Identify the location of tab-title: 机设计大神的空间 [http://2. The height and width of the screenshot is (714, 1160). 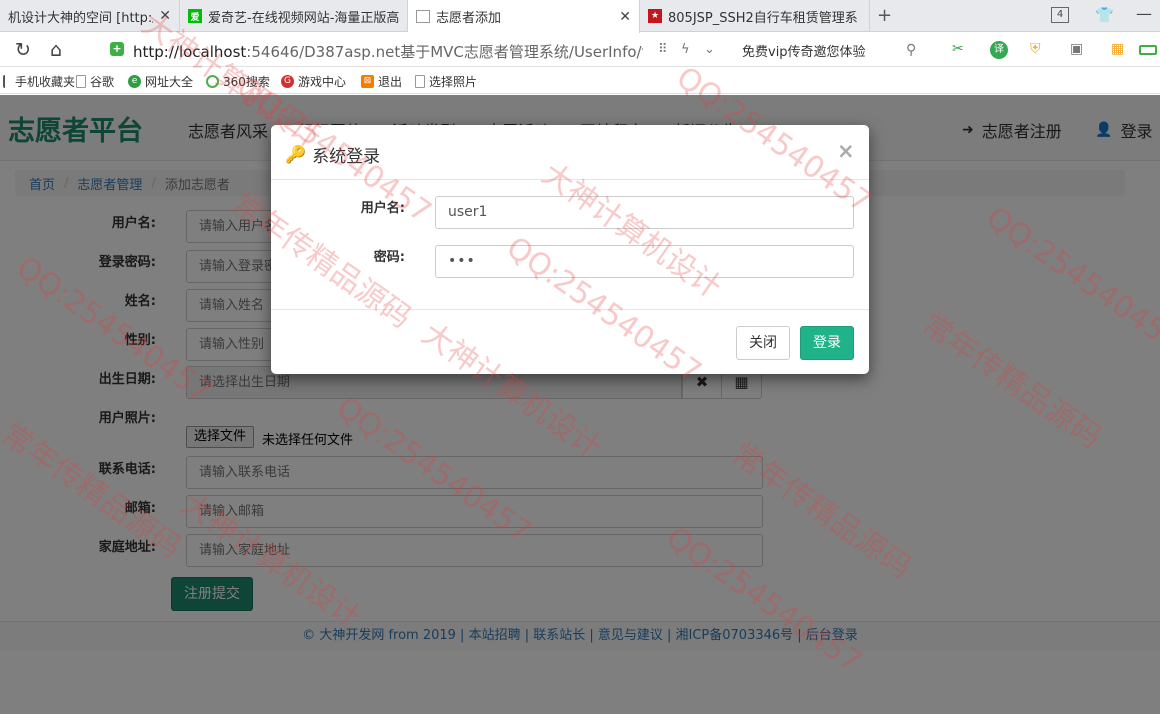
(81, 18).